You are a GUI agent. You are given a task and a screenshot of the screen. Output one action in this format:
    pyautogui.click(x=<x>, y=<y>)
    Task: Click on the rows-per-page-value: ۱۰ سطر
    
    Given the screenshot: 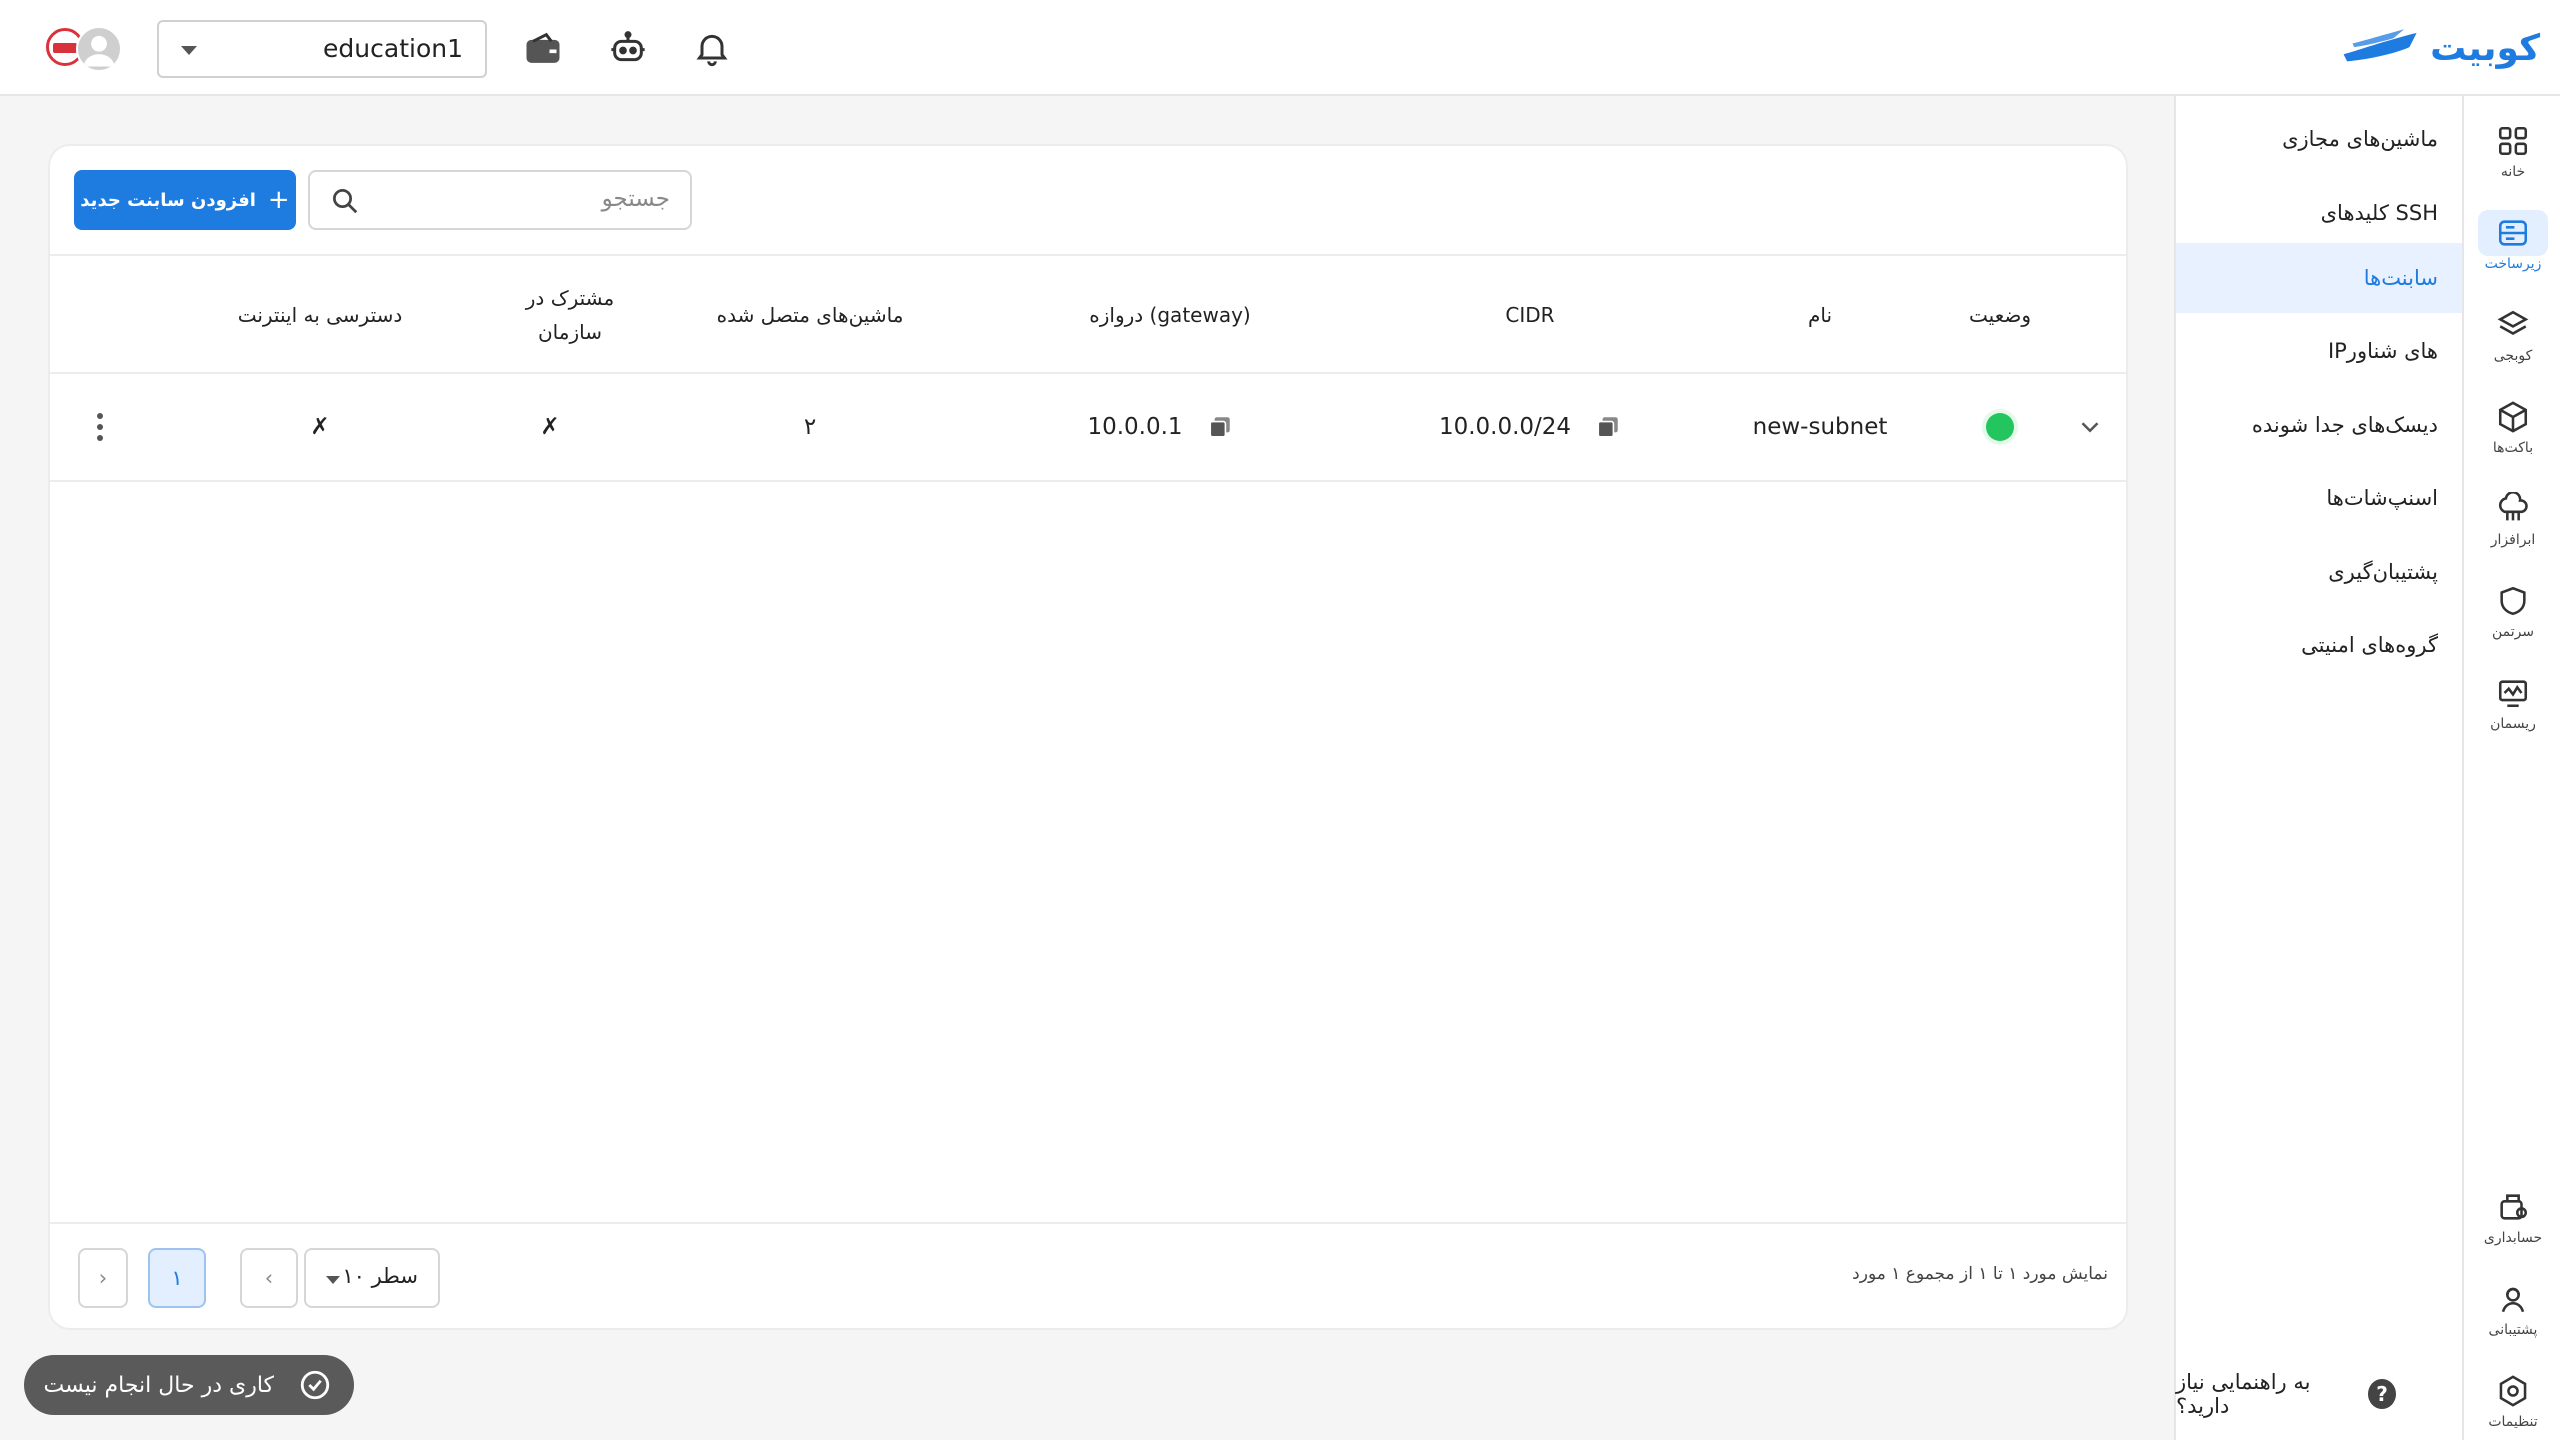 What is the action you would take?
    pyautogui.click(x=380, y=1276)
    